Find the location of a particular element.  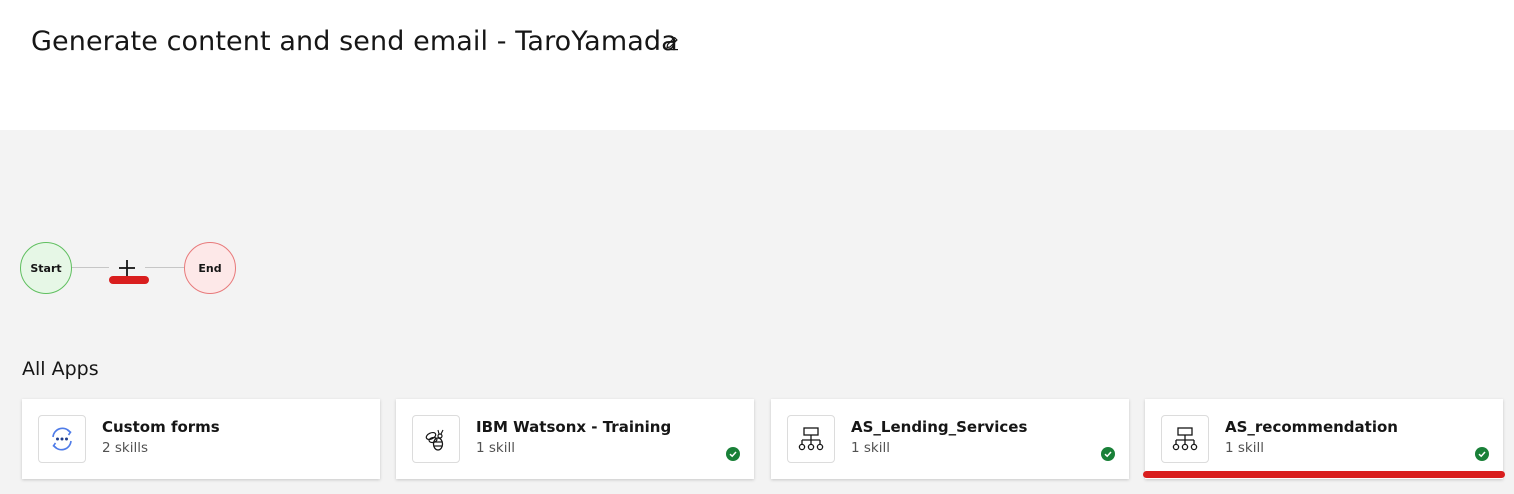

app-card-as-lending-services: AS_Lending_Services 1 skill is located at coordinates (950, 439).